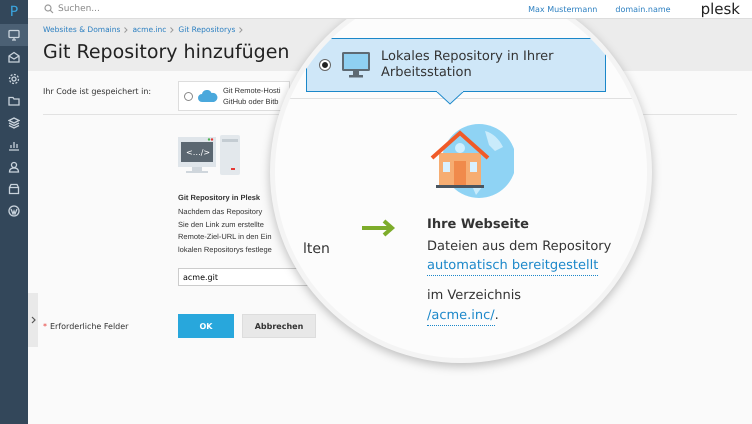 This screenshot has height=424, width=752. I want to click on user-icon, so click(14, 167).